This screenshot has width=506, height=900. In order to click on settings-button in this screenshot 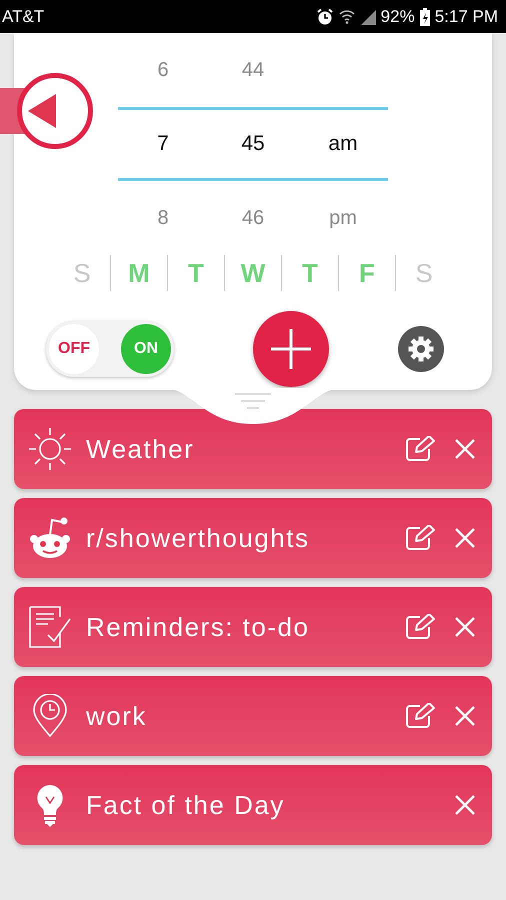, I will do `click(421, 349)`.